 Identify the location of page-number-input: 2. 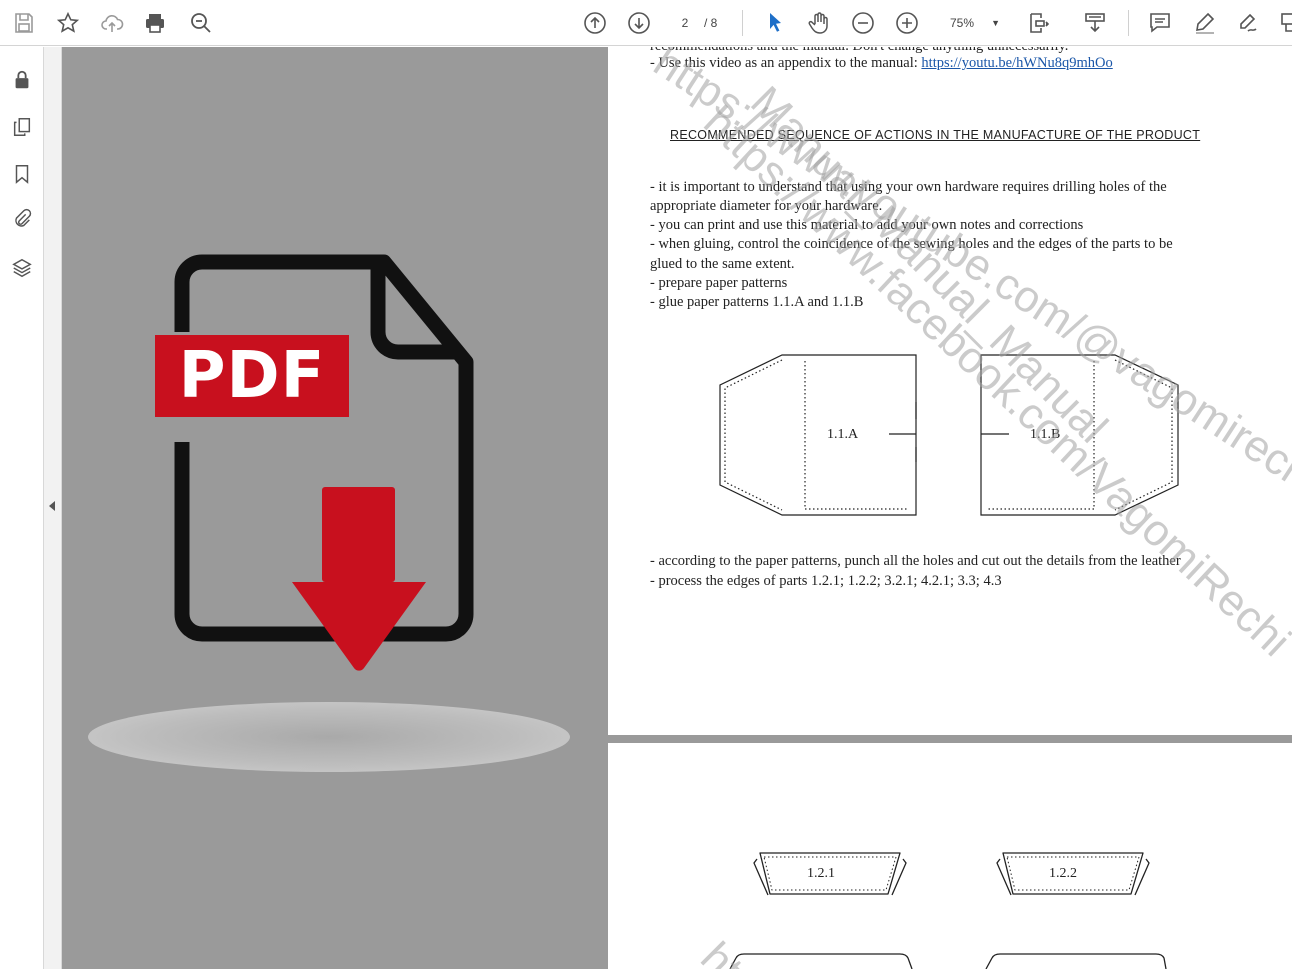
(685, 23).